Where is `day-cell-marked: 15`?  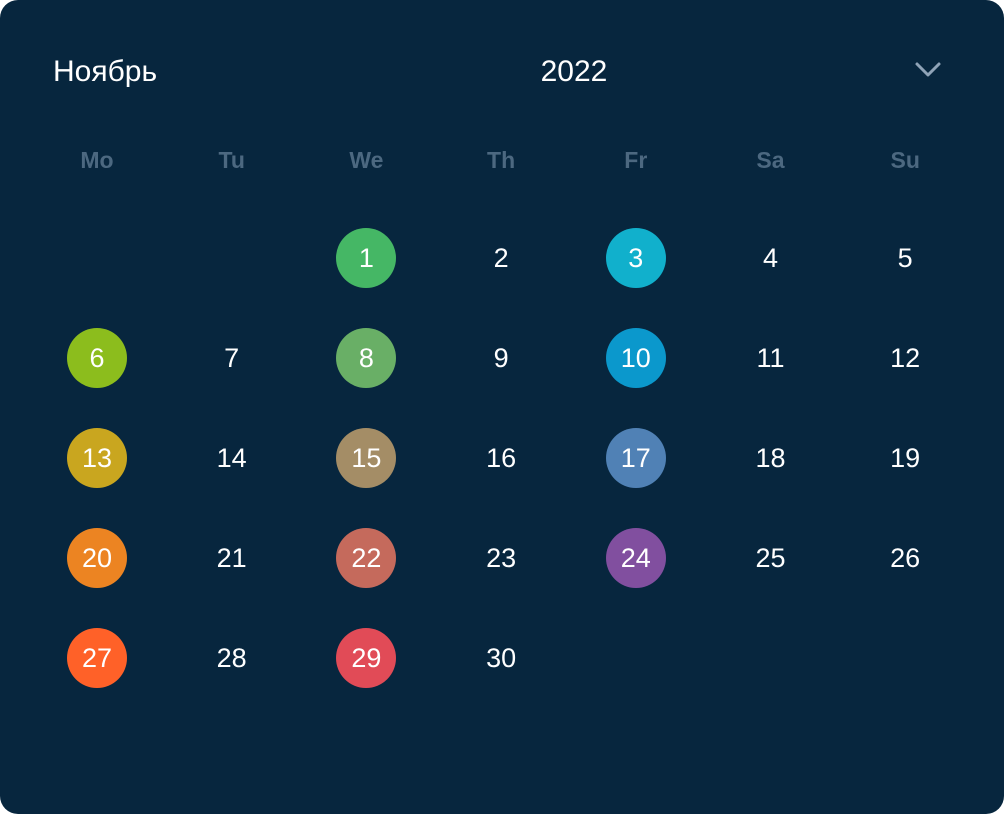
day-cell-marked: 15 is located at coordinates (366, 458).